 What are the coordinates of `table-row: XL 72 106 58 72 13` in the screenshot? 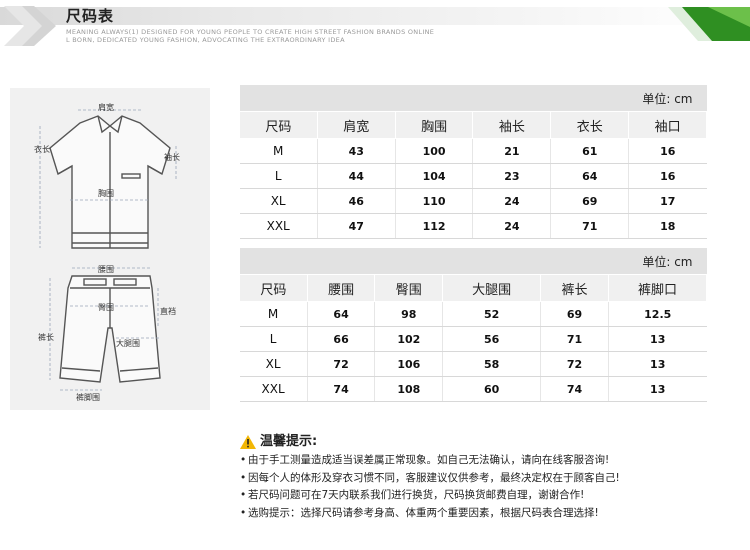 It's located at (473, 364).